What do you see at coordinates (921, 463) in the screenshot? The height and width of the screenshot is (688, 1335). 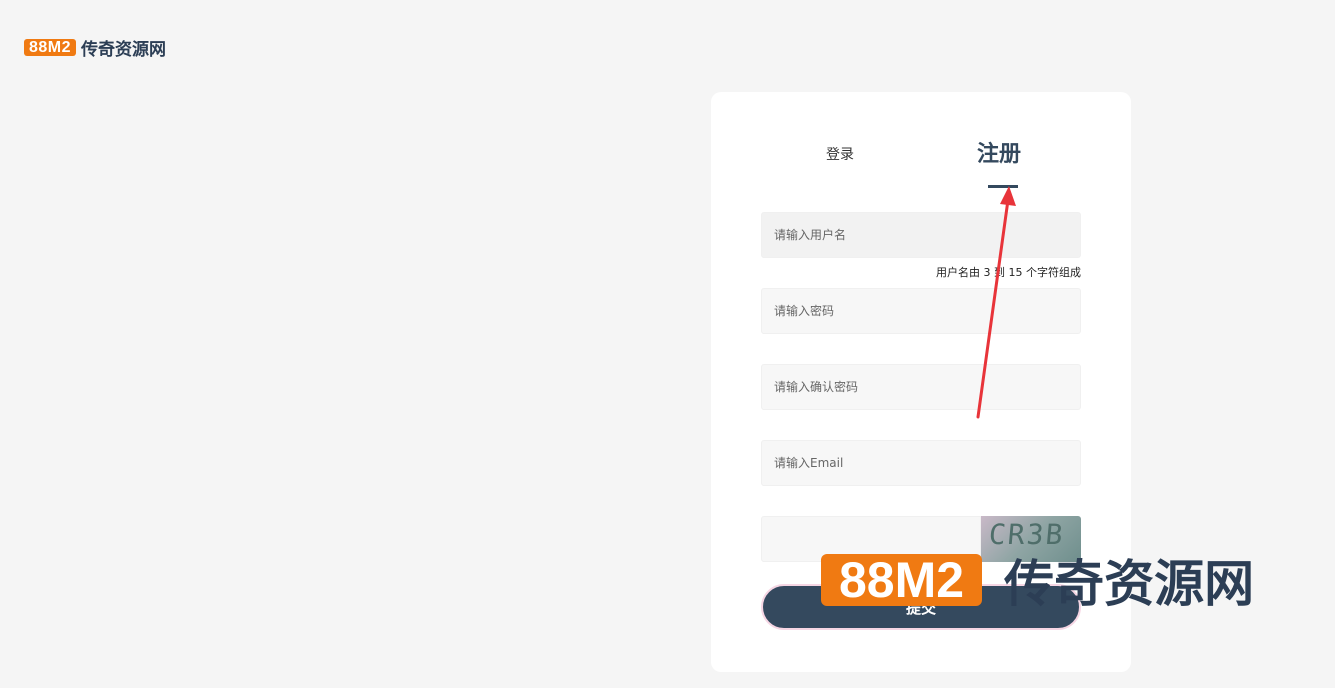 I see `email-input` at bounding box center [921, 463].